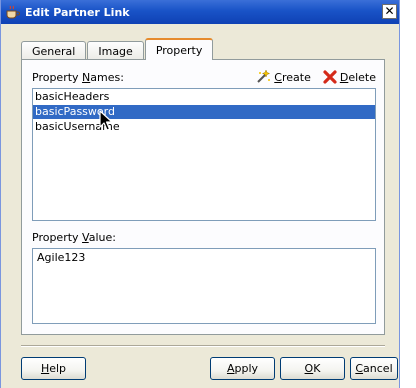 Image resolution: width=416 pixels, height=388 pixels. I want to click on cancel-button: Cancel, so click(374, 368).